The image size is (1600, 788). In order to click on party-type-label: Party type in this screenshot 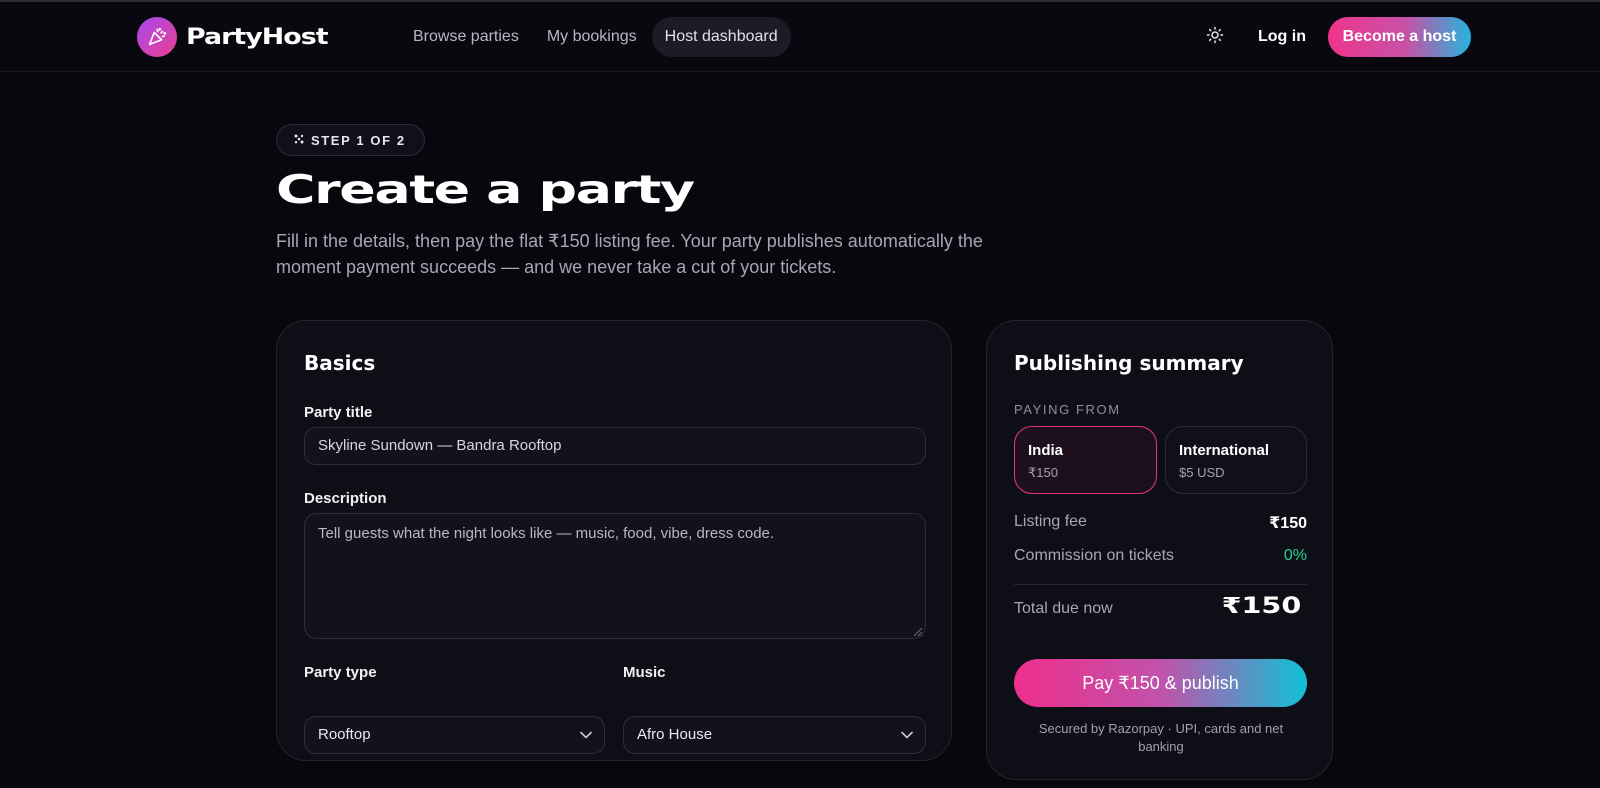, I will do `click(340, 672)`.